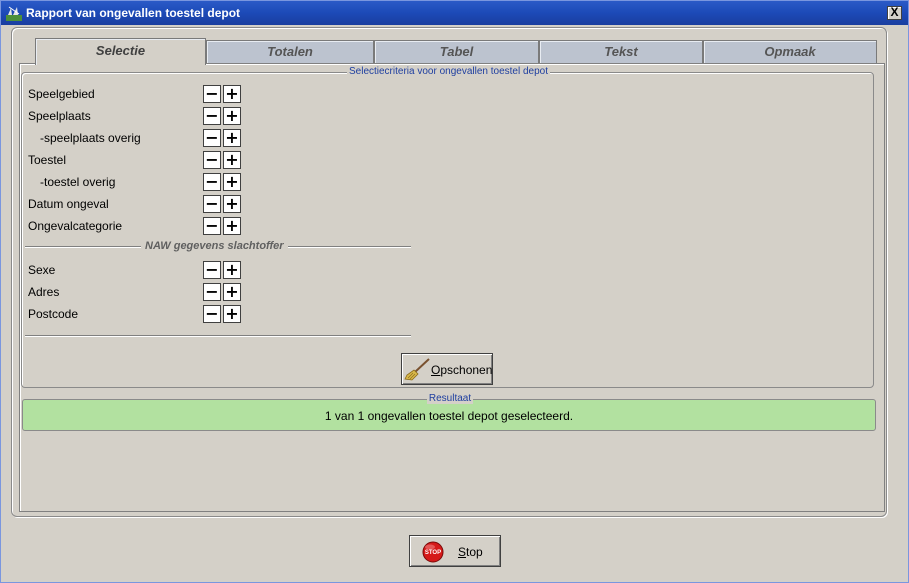  What do you see at coordinates (222, 226) in the screenshot?
I see `criterion-controls-ongevalcategorie: − +` at bounding box center [222, 226].